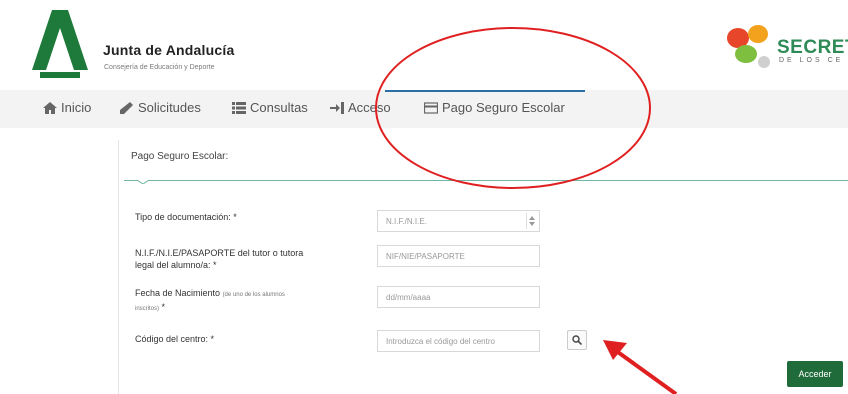  Describe the element at coordinates (60, 44) in the screenshot. I see `junta-andalucia-logo` at that location.